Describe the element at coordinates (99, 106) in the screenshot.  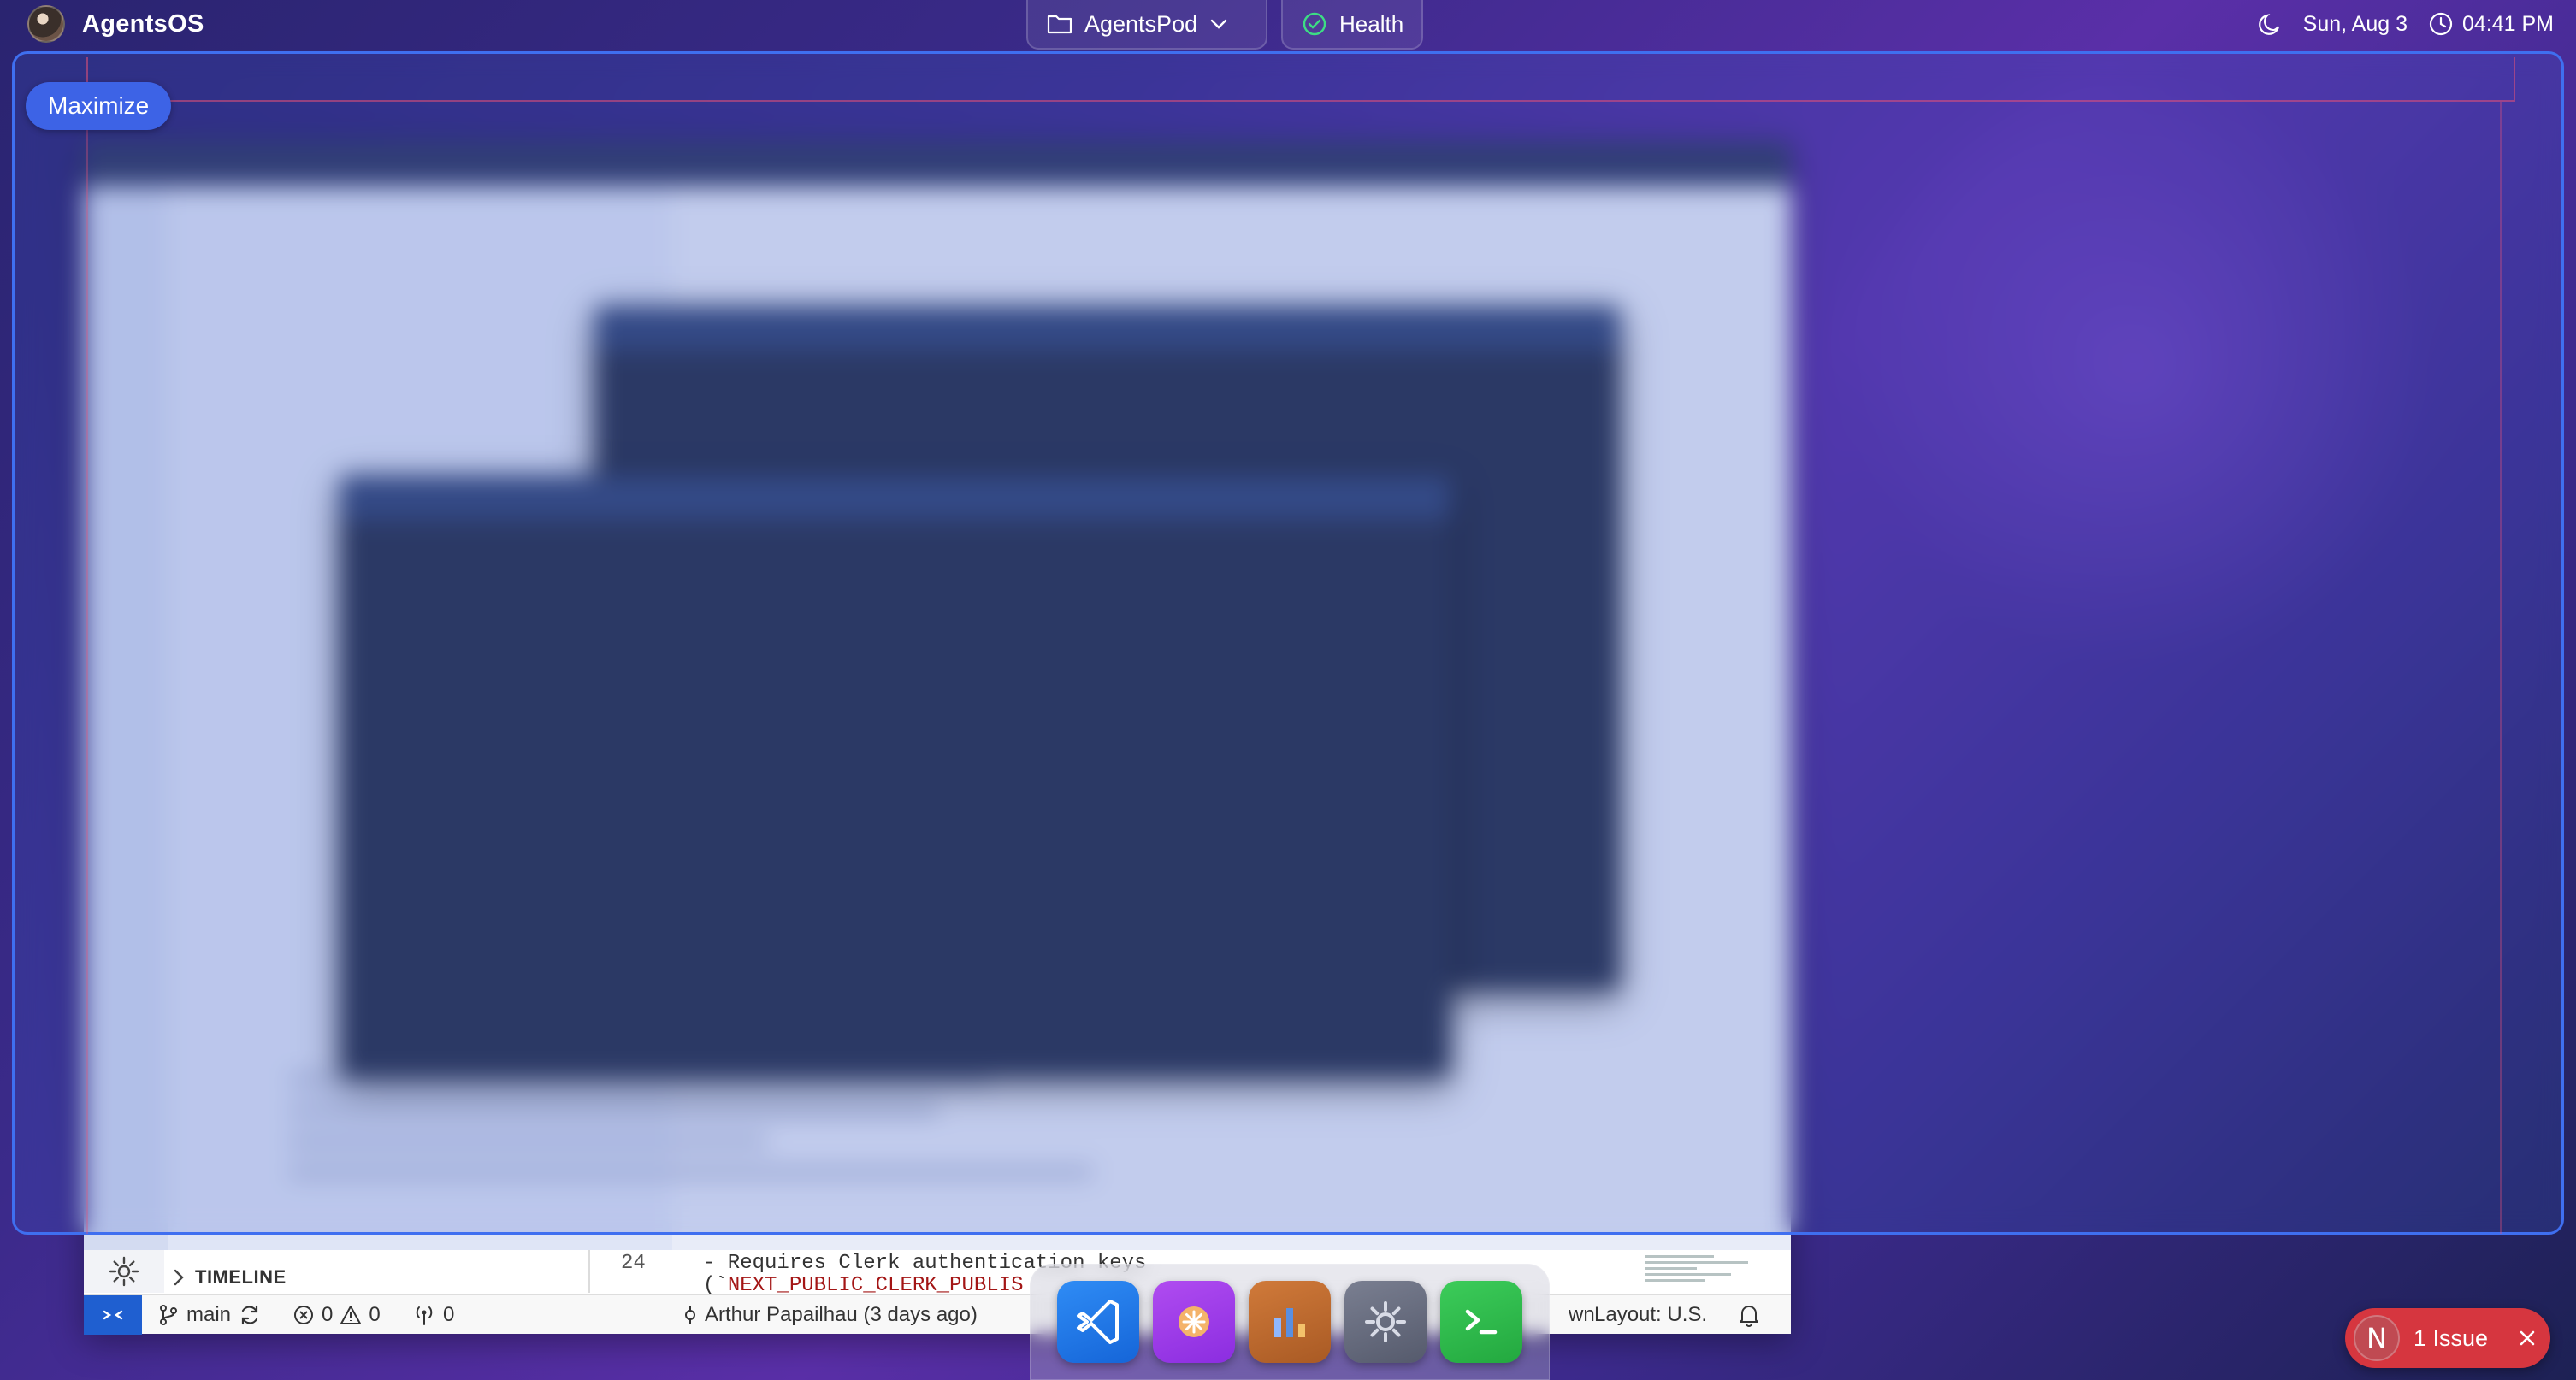
I see `maximize-button: Maximize` at that location.